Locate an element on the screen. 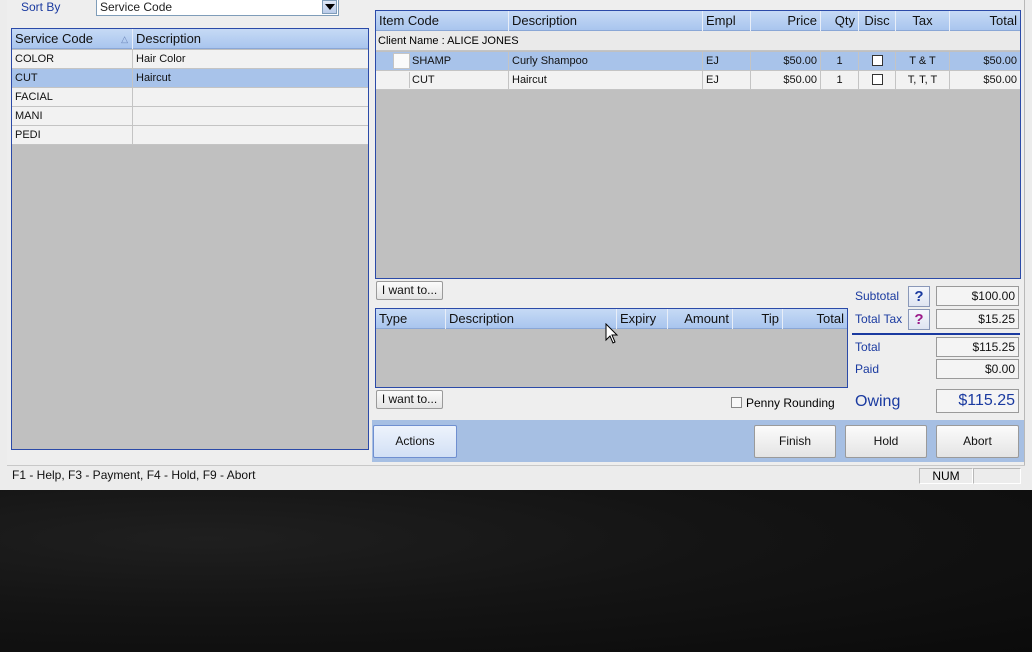 This screenshot has height=652, width=1032. item-code-cell: CUT is located at coordinates (459, 80).